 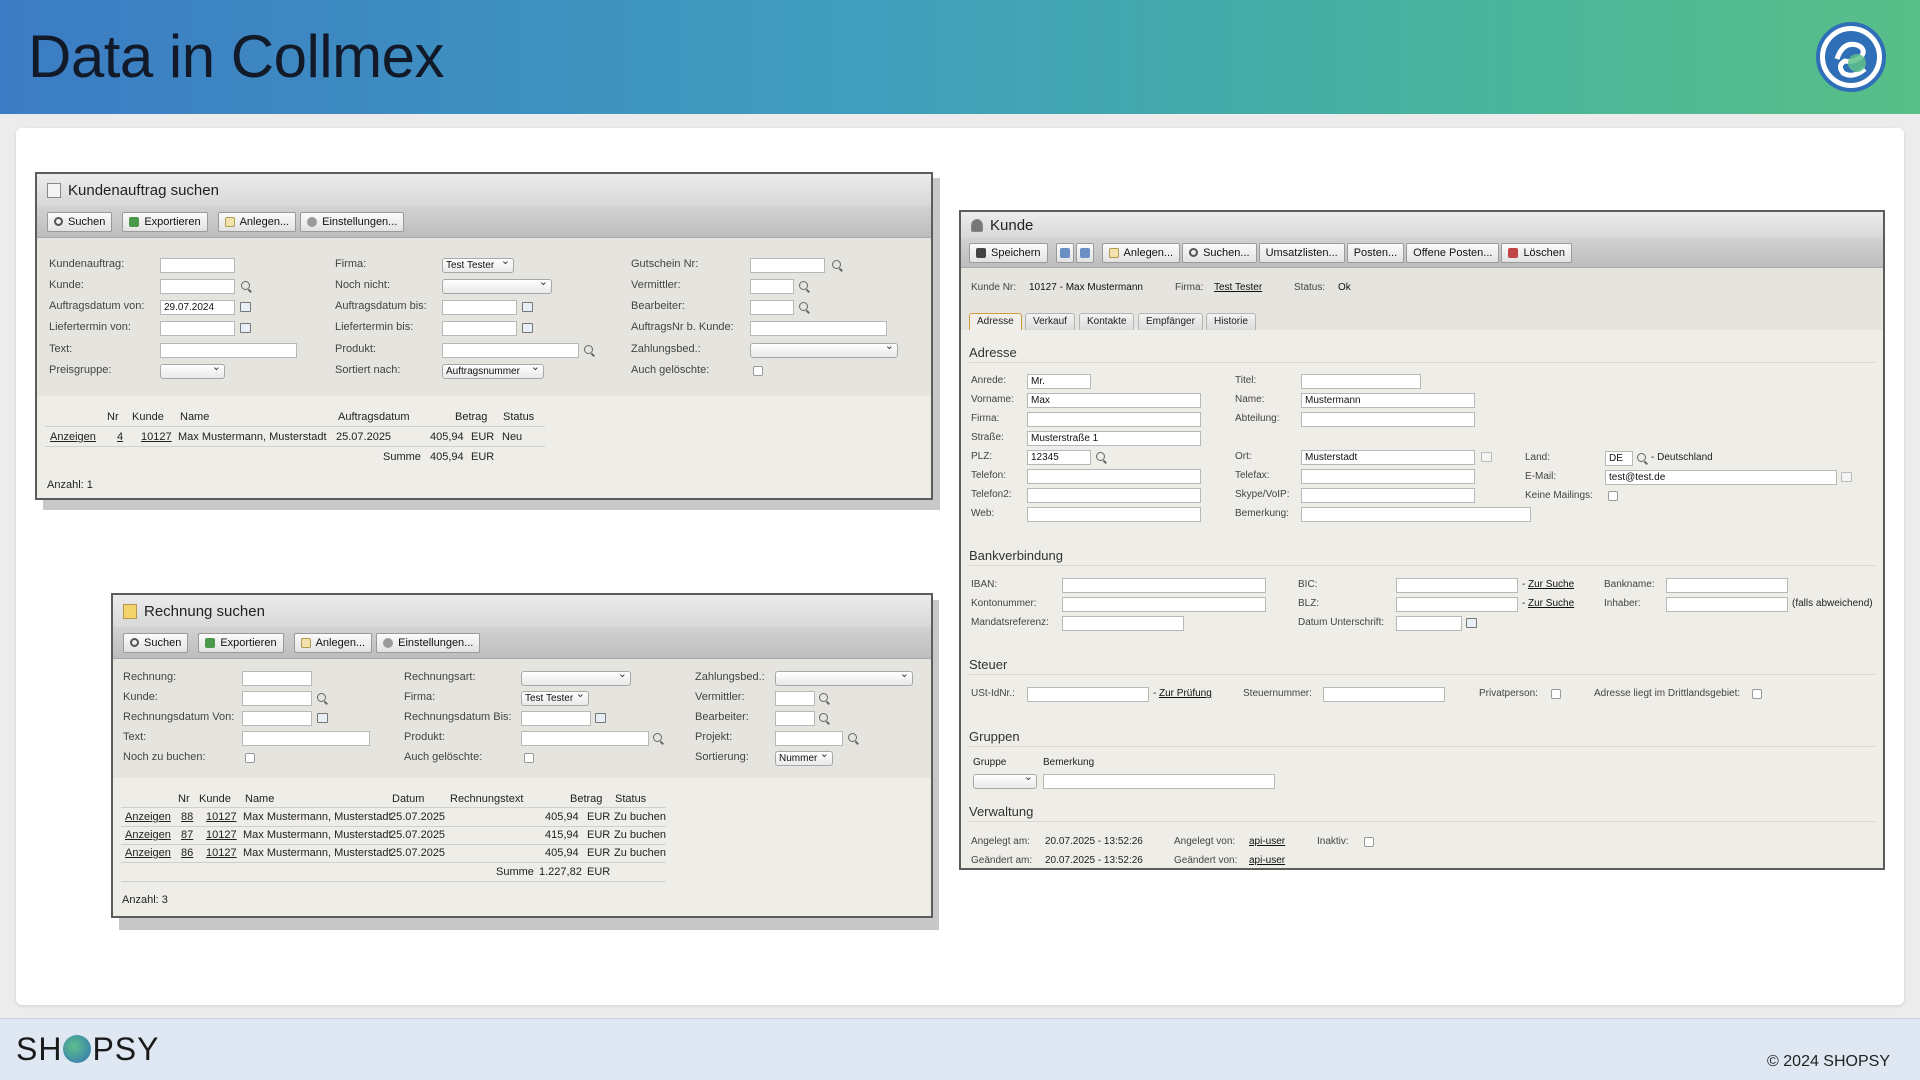 What do you see at coordinates (1388, 419) in the screenshot?
I see `abteilung-input` at bounding box center [1388, 419].